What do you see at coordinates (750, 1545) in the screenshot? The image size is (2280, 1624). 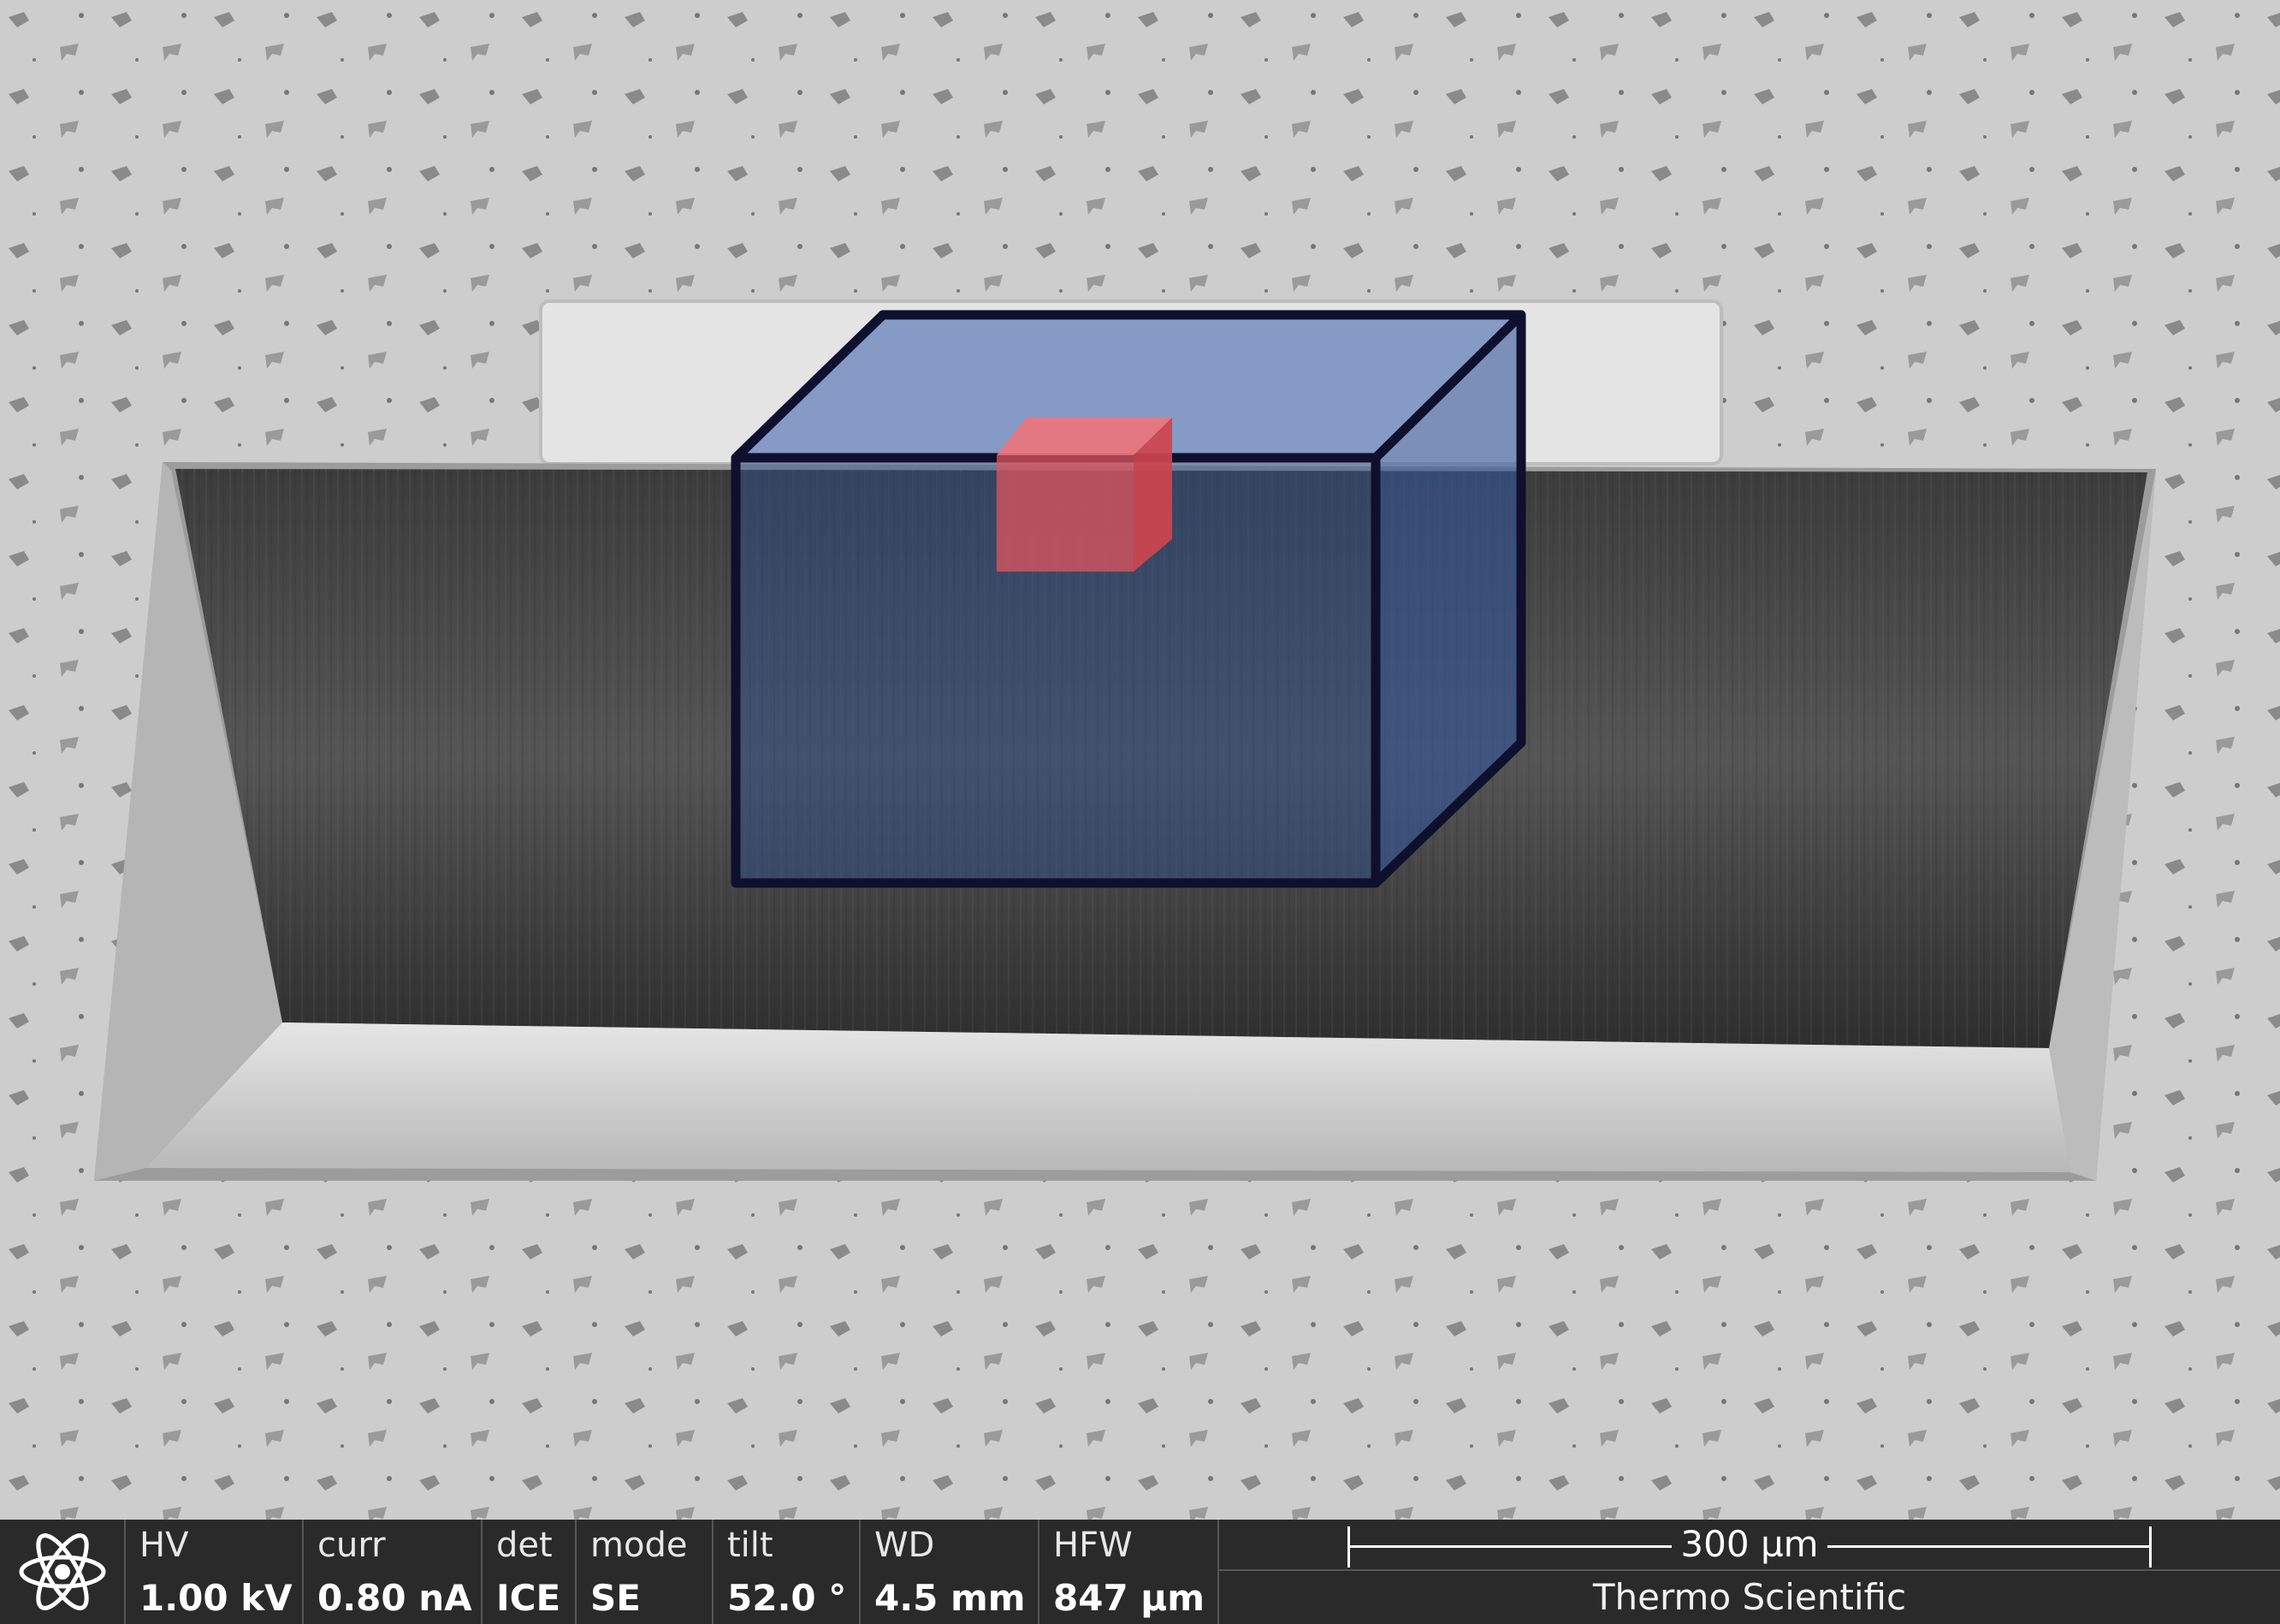 I see `field-label: tilt` at bounding box center [750, 1545].